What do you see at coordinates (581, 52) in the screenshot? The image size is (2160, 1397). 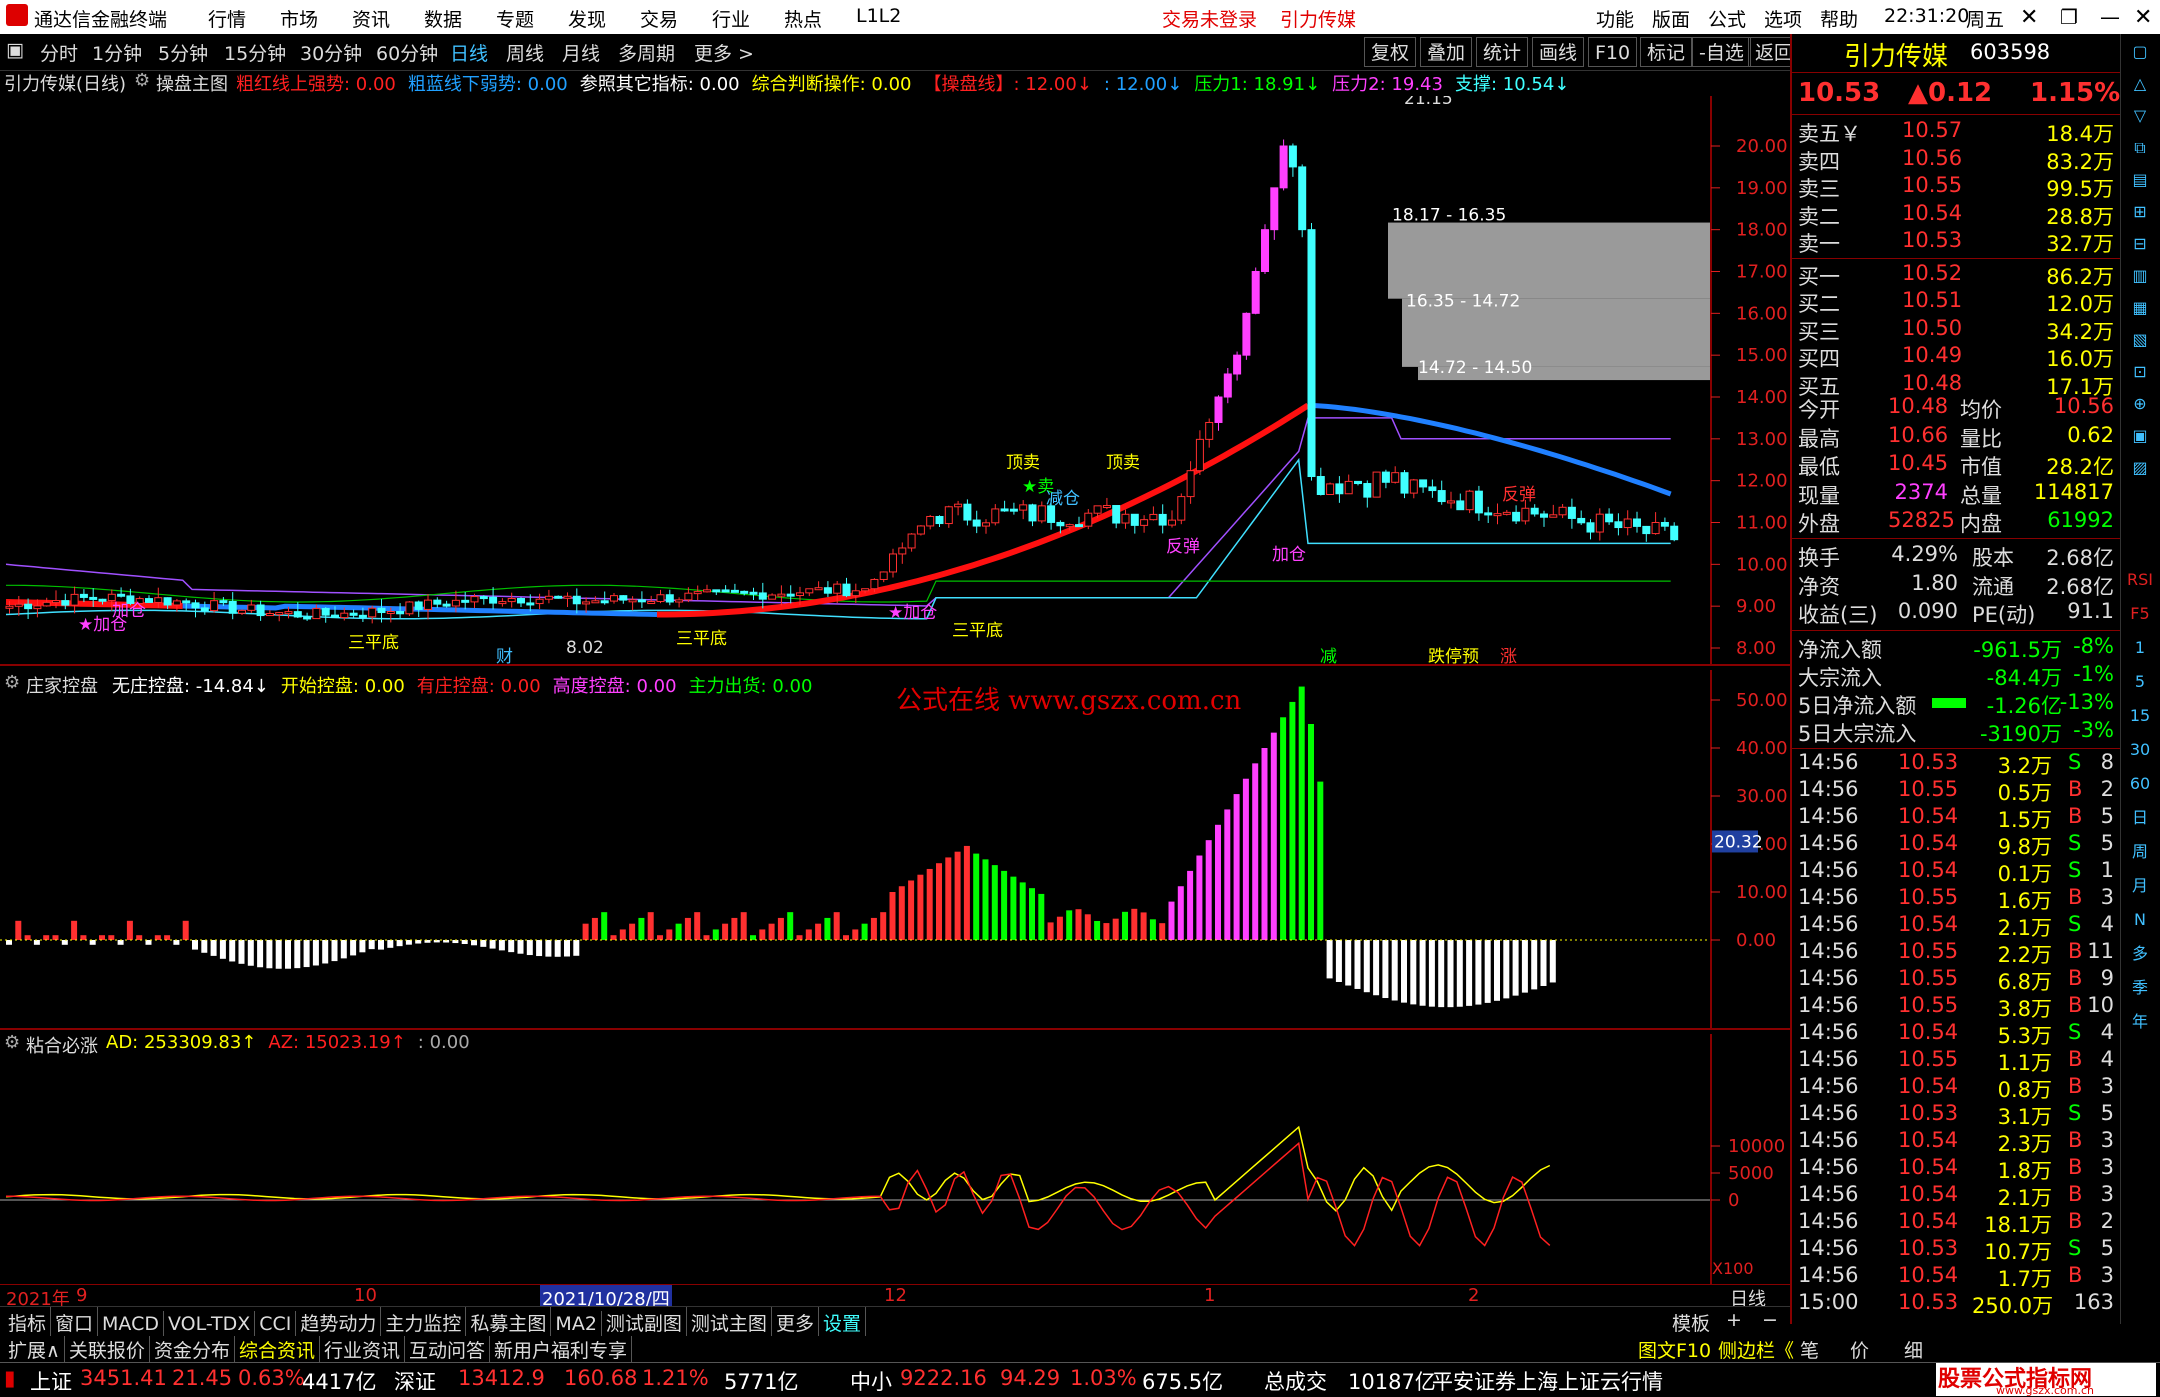 I see `period-monthly: 月线` at bounding box center [581, 52].